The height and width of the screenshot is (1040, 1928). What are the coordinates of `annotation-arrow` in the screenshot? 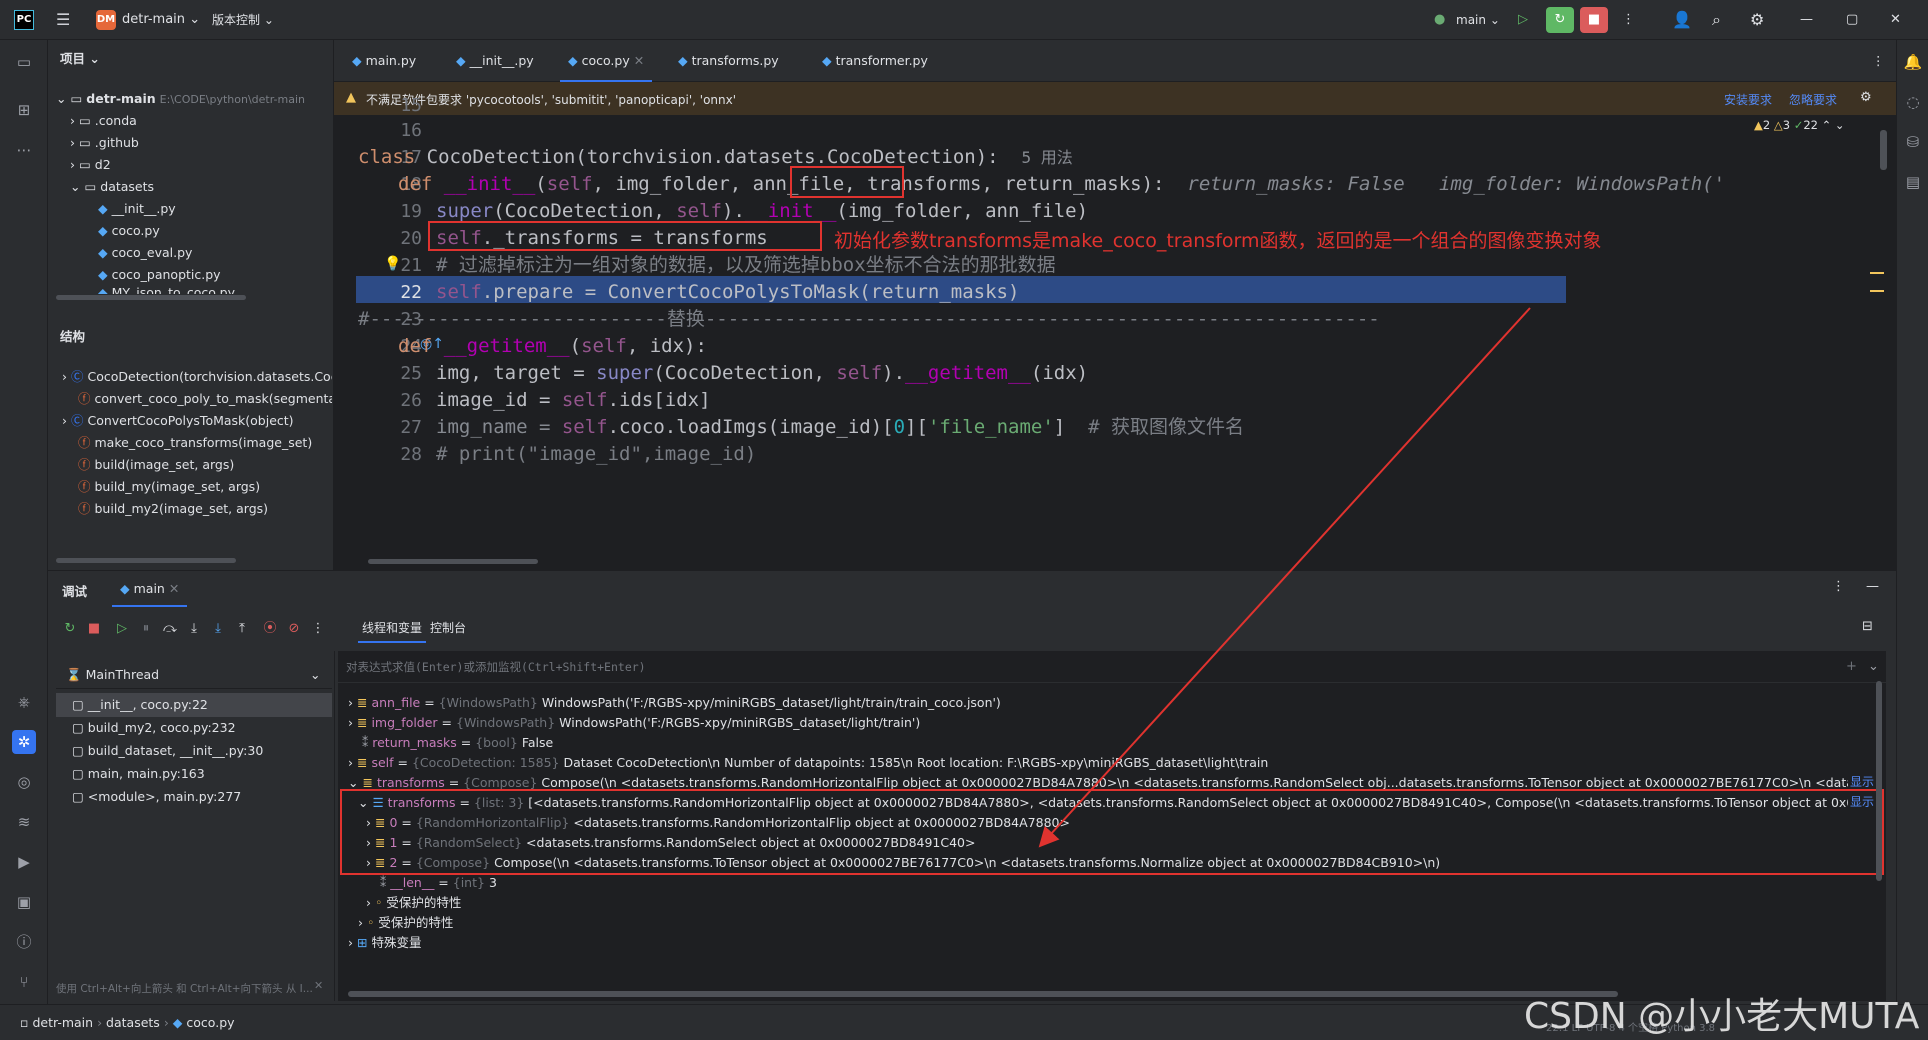 It's located at (1284, 577).